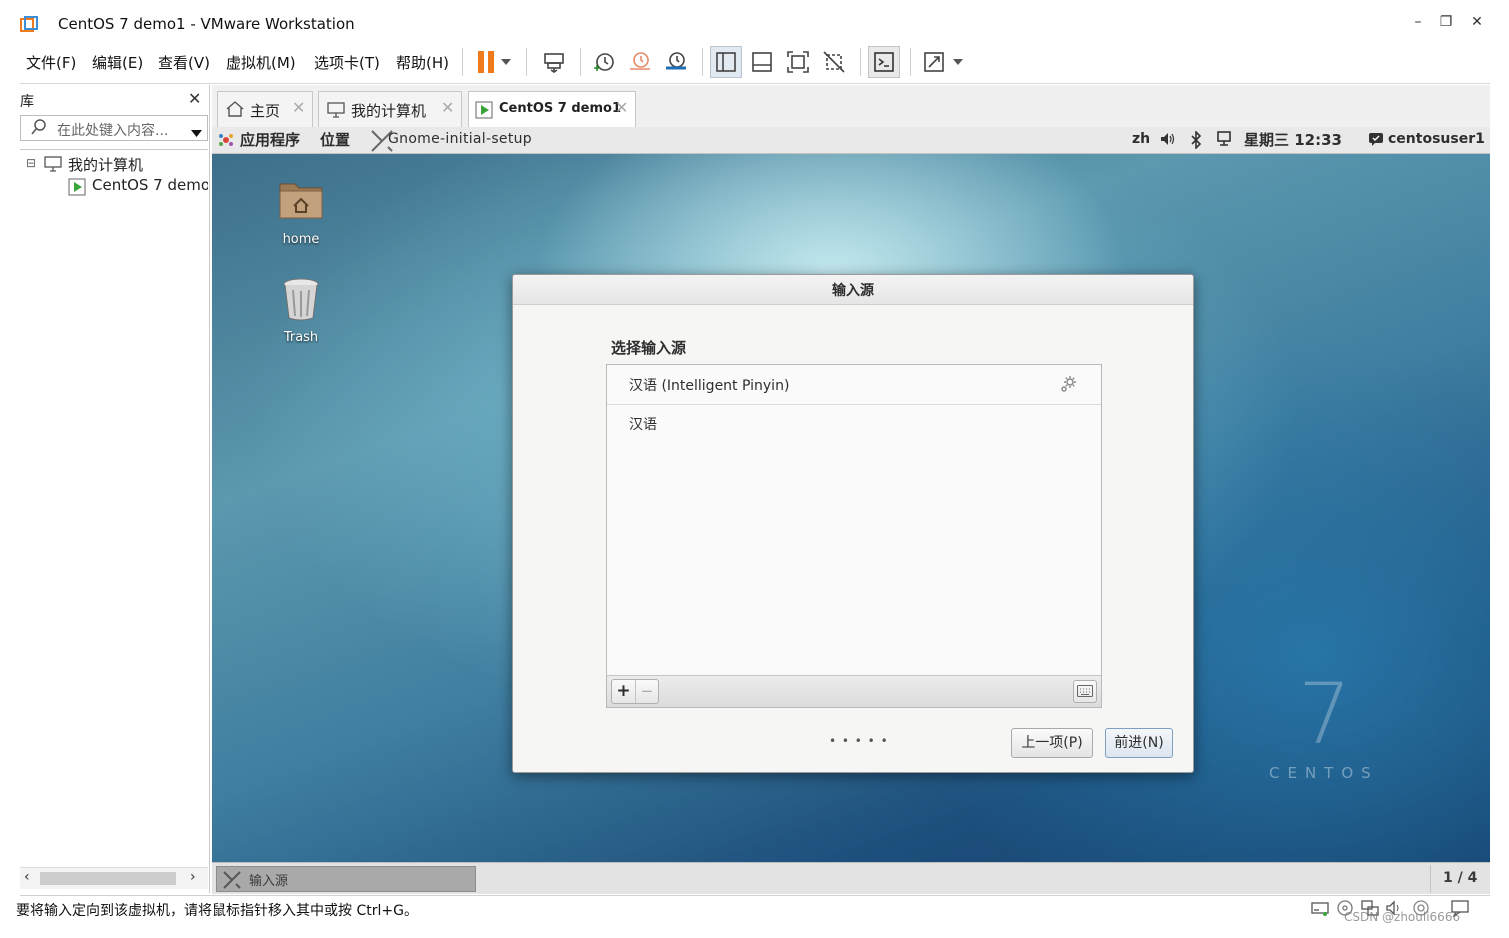 This screenshot has height=938, width=1509. I want to click on keyboard-icon, so click(1085, 693).